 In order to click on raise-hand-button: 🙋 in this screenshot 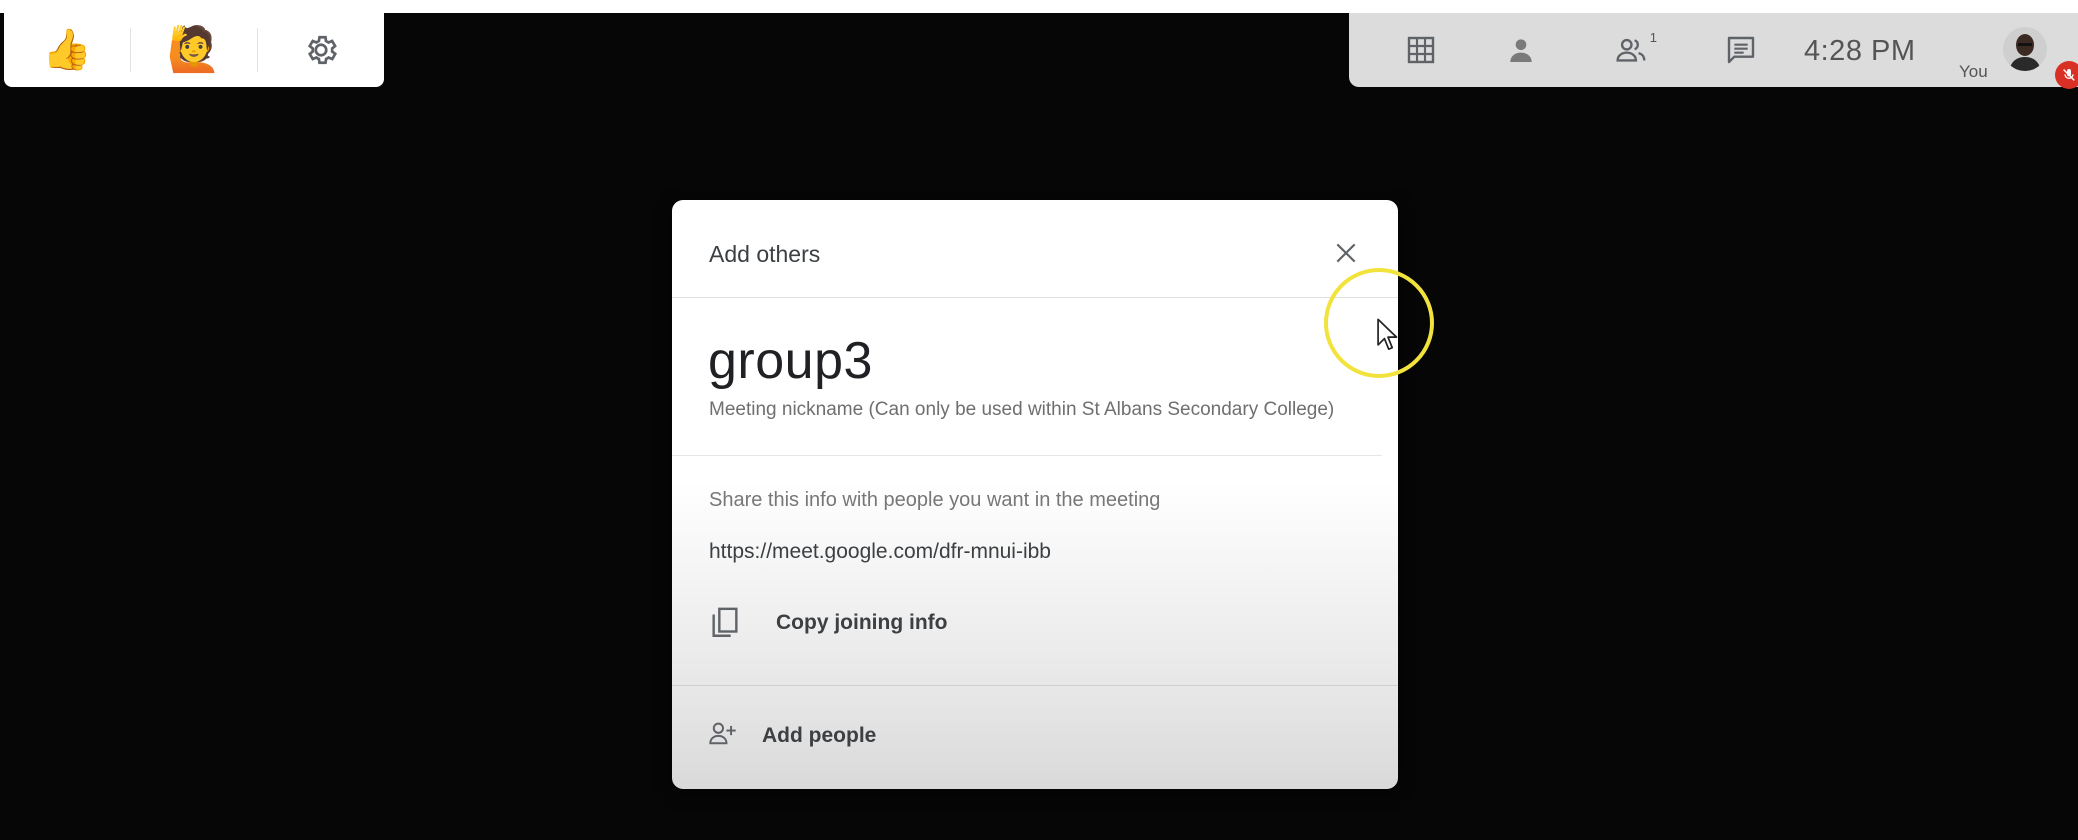, I will do `click(194, 50)`.